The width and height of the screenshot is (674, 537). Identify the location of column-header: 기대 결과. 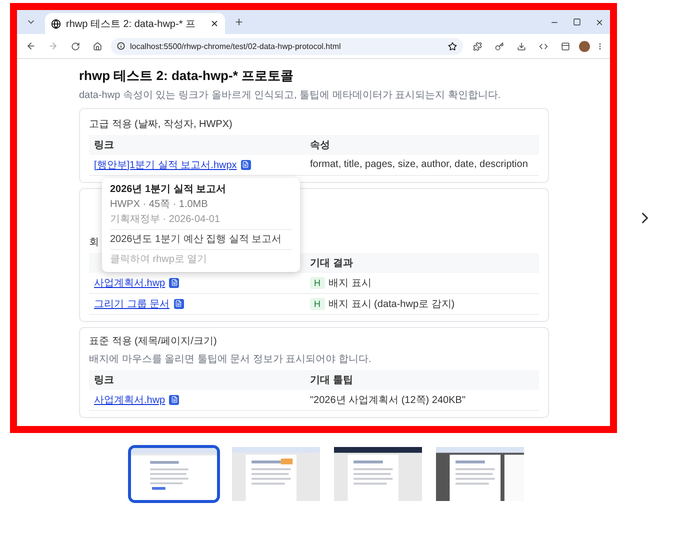
(422, 262).